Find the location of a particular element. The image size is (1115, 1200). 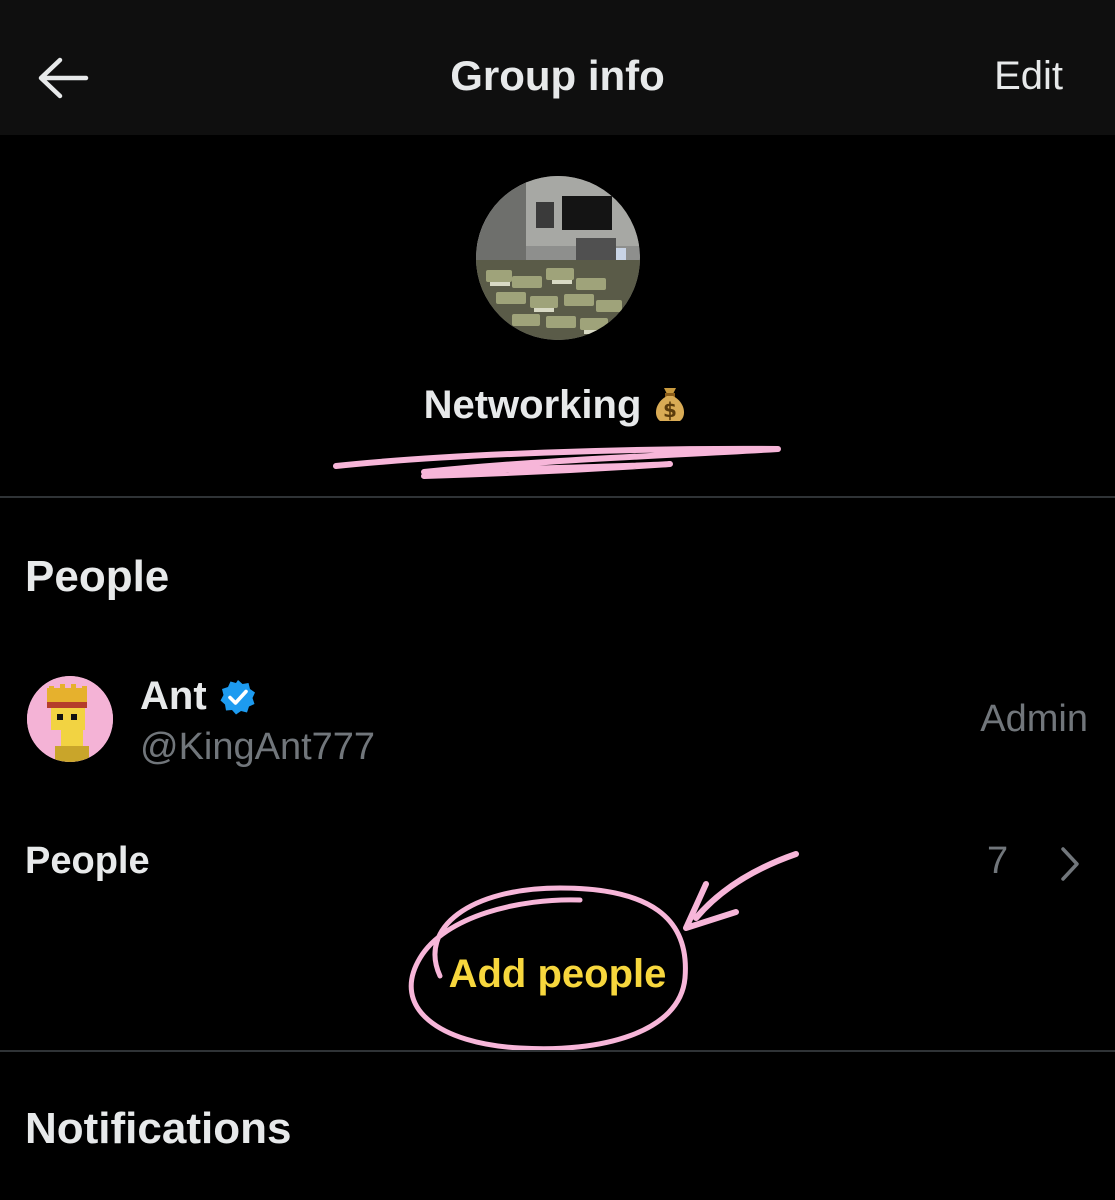

page-title: Group info is located at coordinates (557, 75).